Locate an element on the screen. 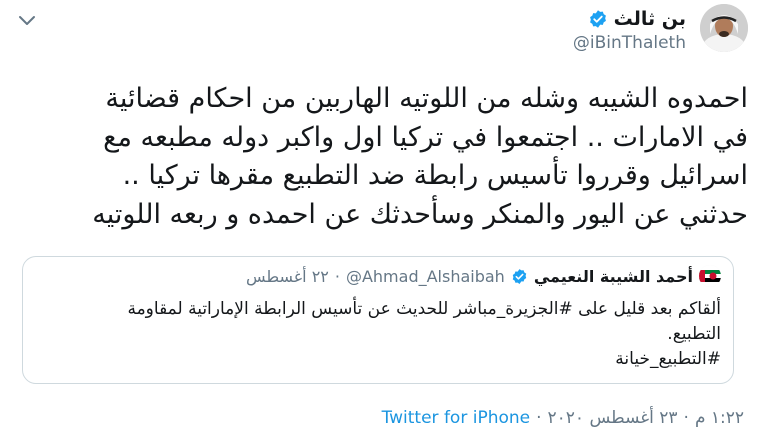 Image resolution: width=768 pixels, height=440 pixels. tweet-time: ١:٢٢ م is located at coordinates (719, 418).